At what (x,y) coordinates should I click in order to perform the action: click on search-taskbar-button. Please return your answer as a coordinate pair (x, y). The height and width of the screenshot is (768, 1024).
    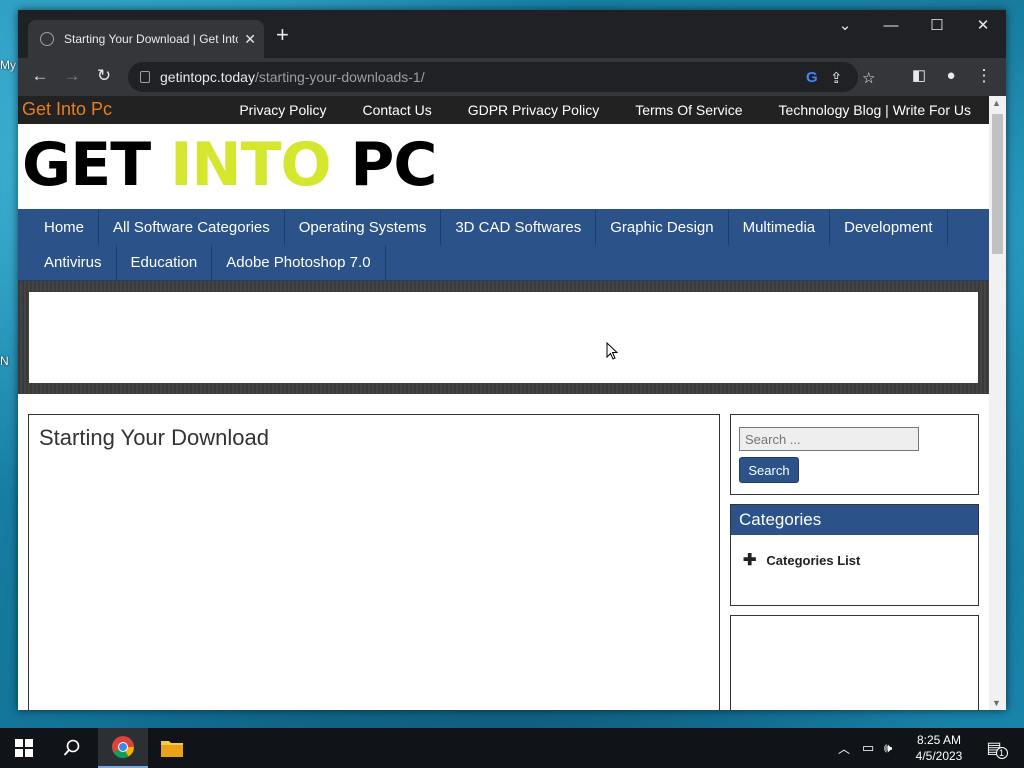
    Looking at the image, I should click on (72, 748).